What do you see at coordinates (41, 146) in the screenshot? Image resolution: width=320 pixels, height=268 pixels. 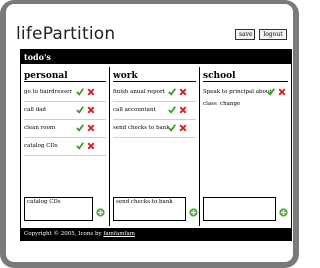 I see `item-label: catalog CDs` at bounding box center [41, 146].